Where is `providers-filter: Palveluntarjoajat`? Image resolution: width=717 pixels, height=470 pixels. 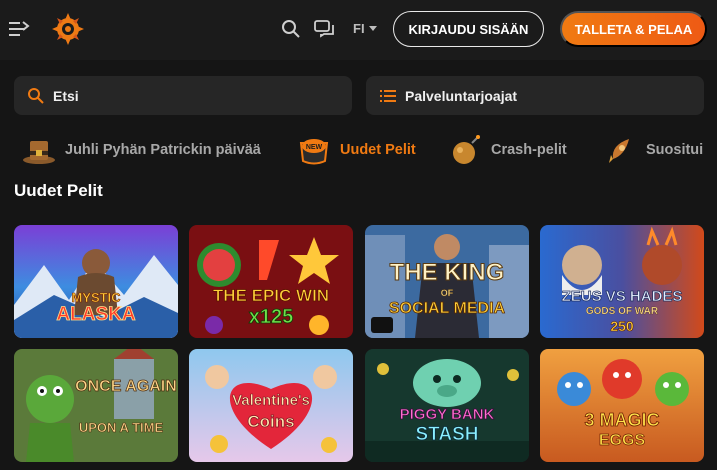
providers-filter: Palveluntarjoajat is located at coordinates (535, 95).